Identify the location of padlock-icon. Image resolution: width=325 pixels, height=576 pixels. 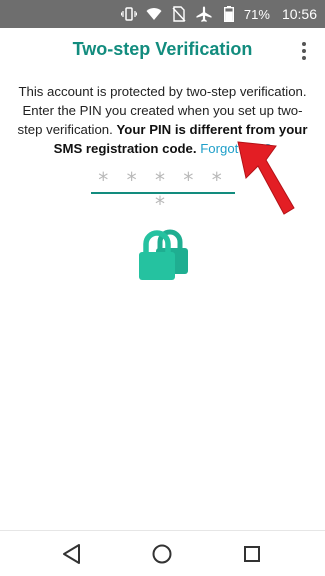
(163, 254).